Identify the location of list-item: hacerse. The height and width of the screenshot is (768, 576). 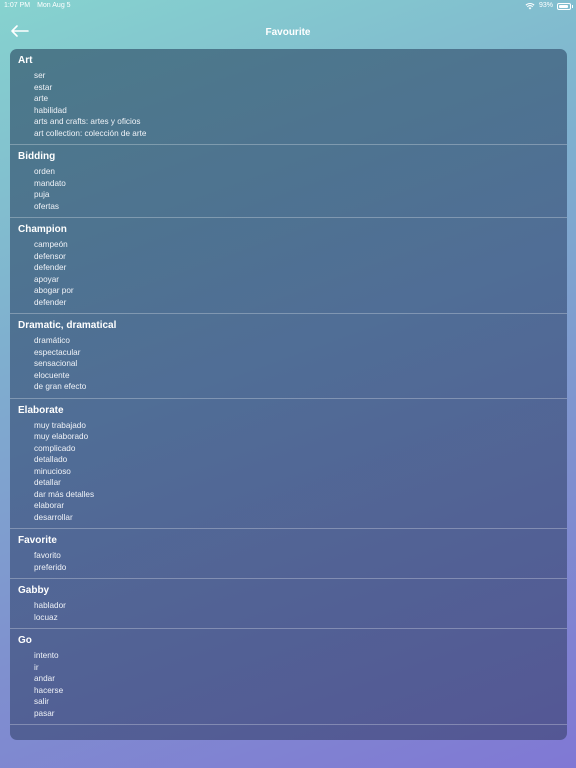
(288, 691).